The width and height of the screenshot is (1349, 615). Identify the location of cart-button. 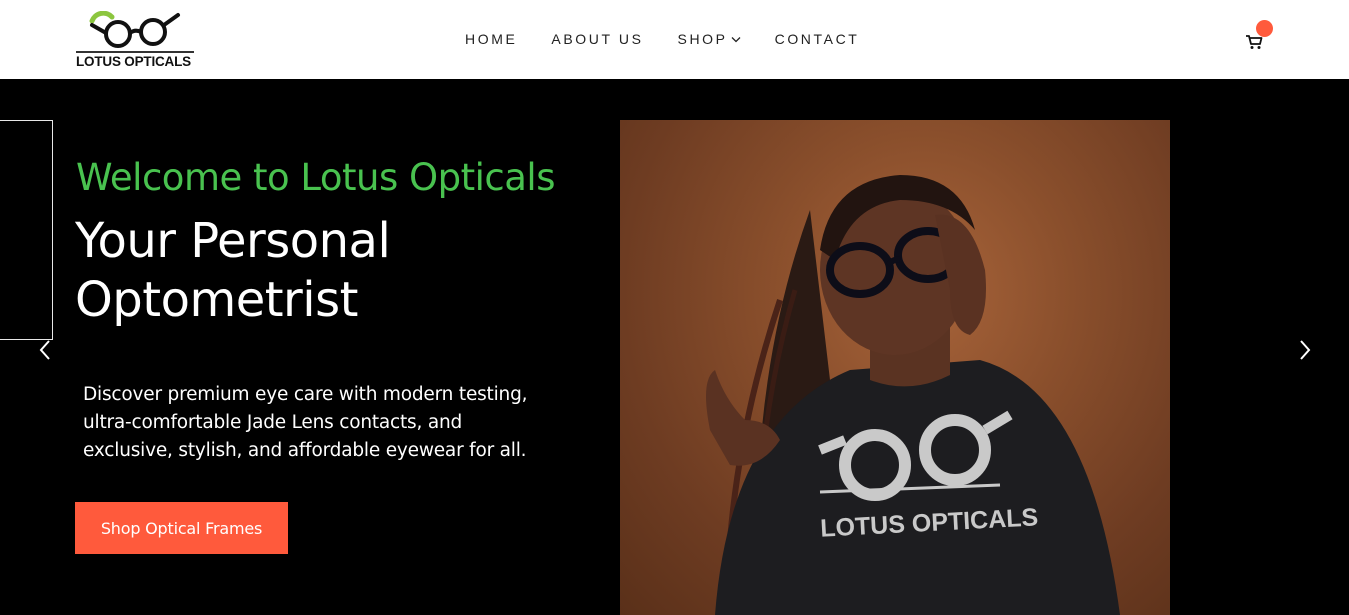
(1254, 42).